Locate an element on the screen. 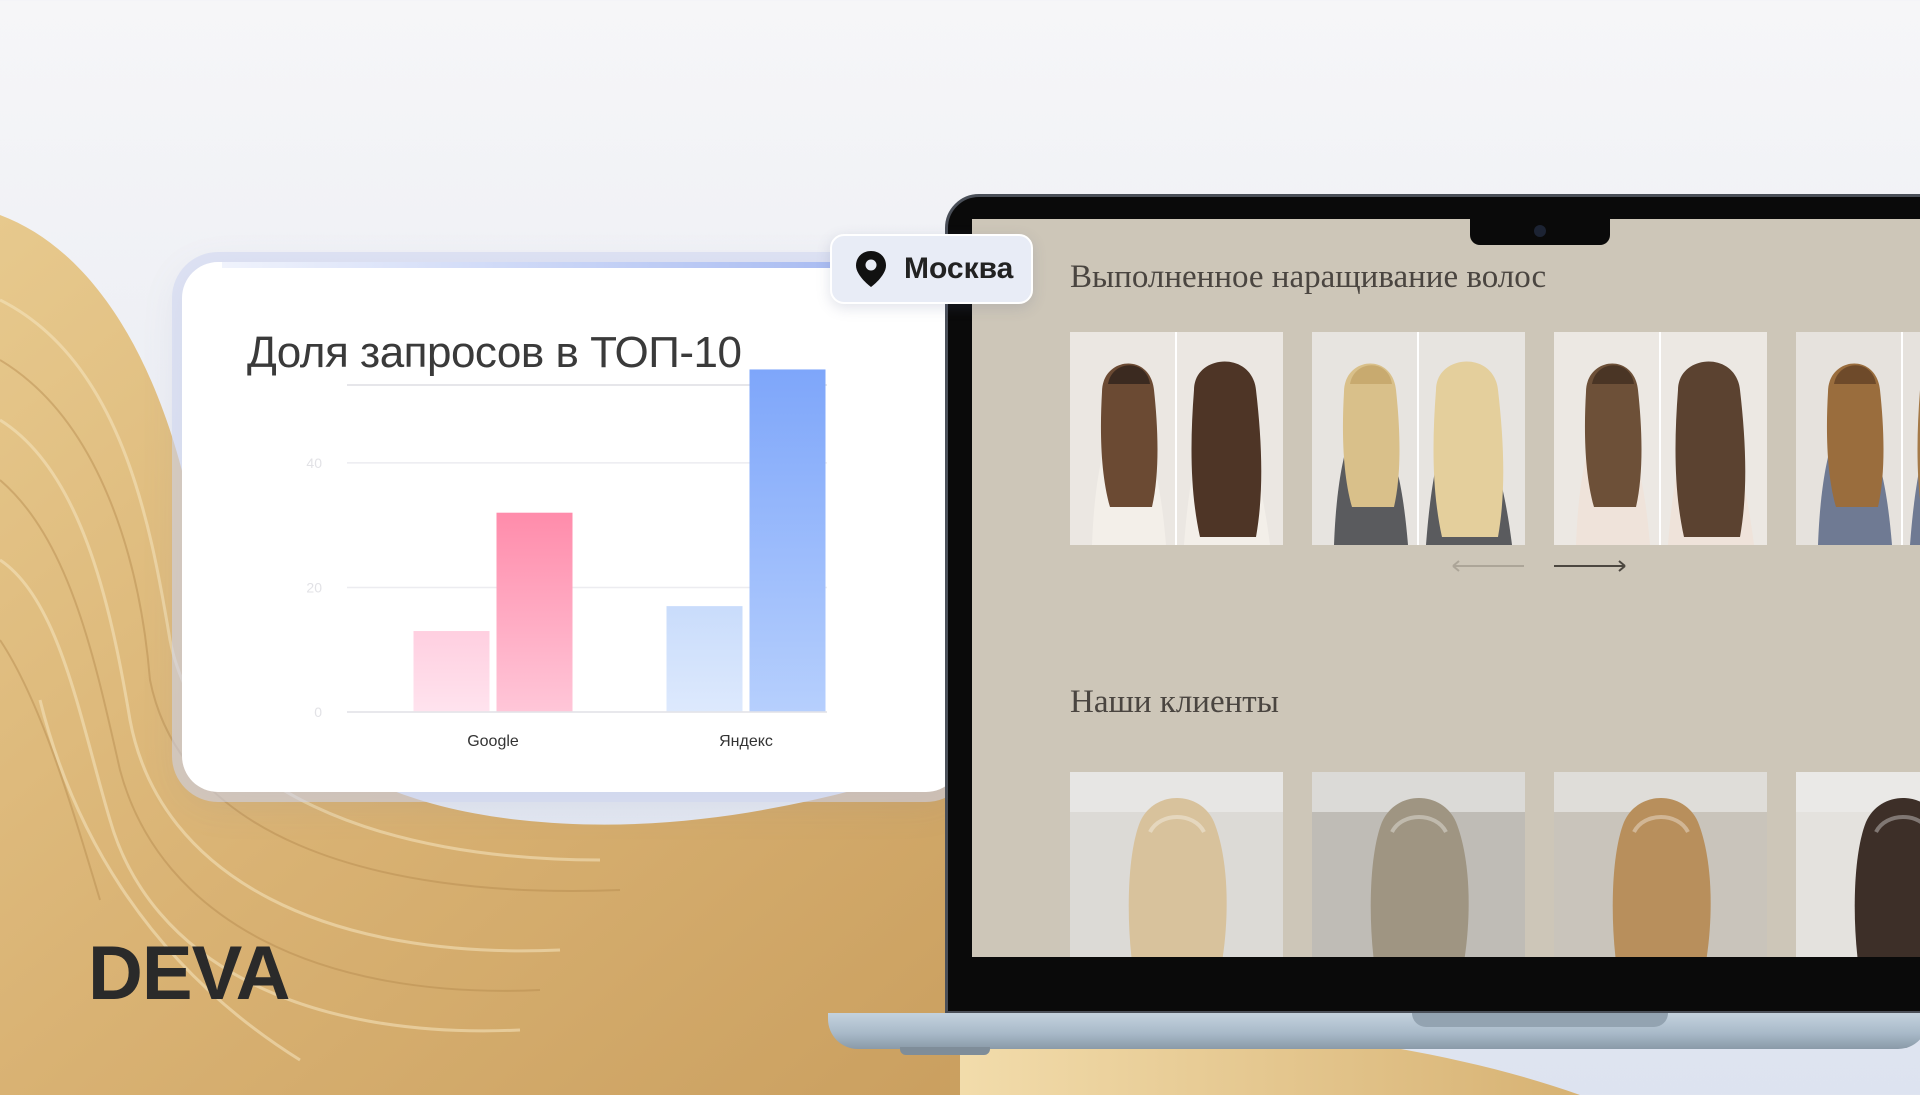 The width and height of the screenshot is (1920, 1095). bar-Яндекс-1 is located at coordinates (704, 659).